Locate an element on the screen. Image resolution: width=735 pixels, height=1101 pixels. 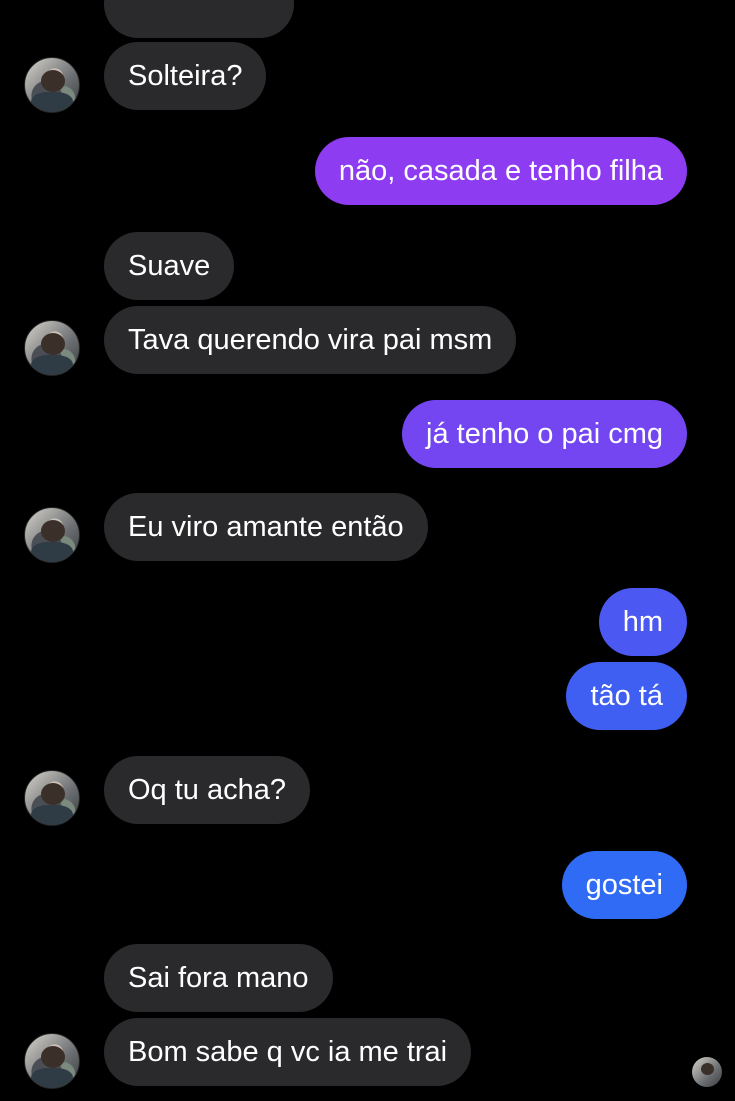
incoming-message: Oq tu acha? is located at coordinates (207, 790).